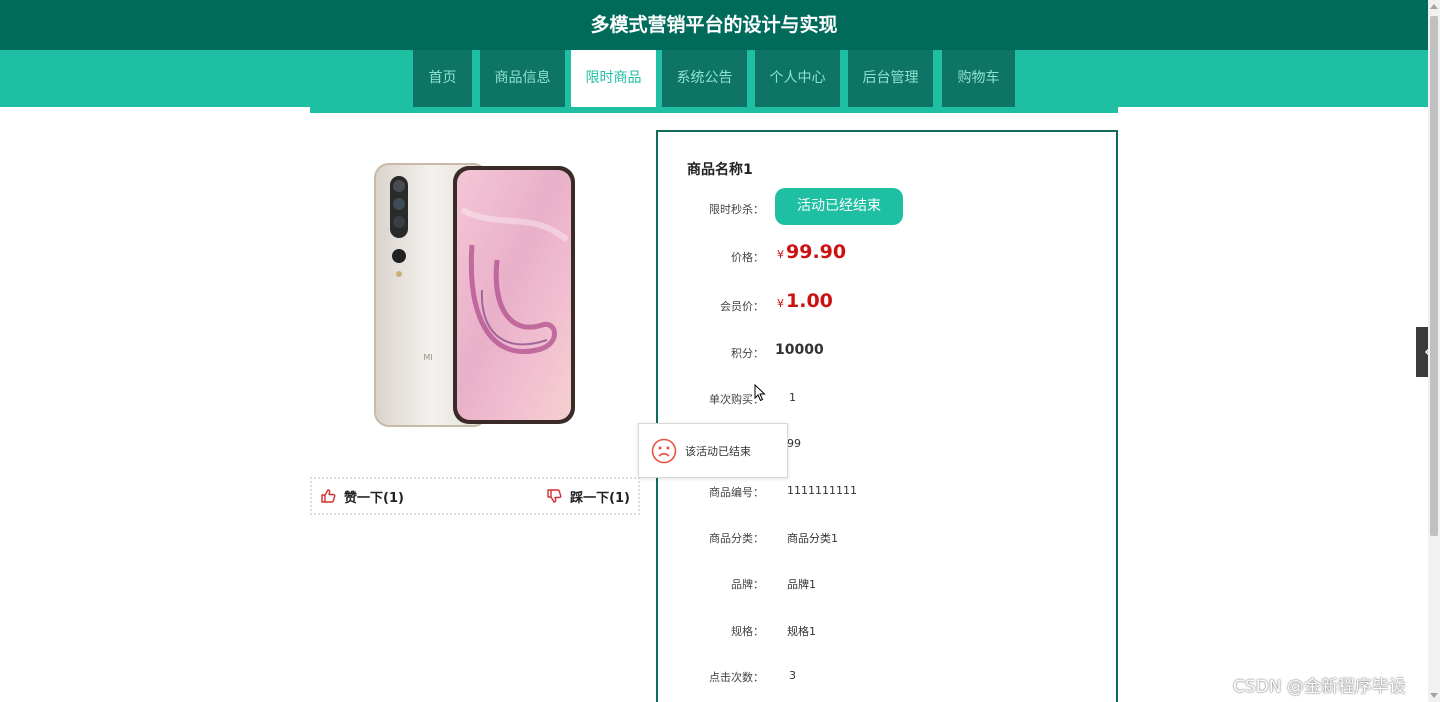  What do you see at coordinates (718, 451) in the screenshot?
I see `toast-message: 该活动已结束` at bounding box center [718, 451].